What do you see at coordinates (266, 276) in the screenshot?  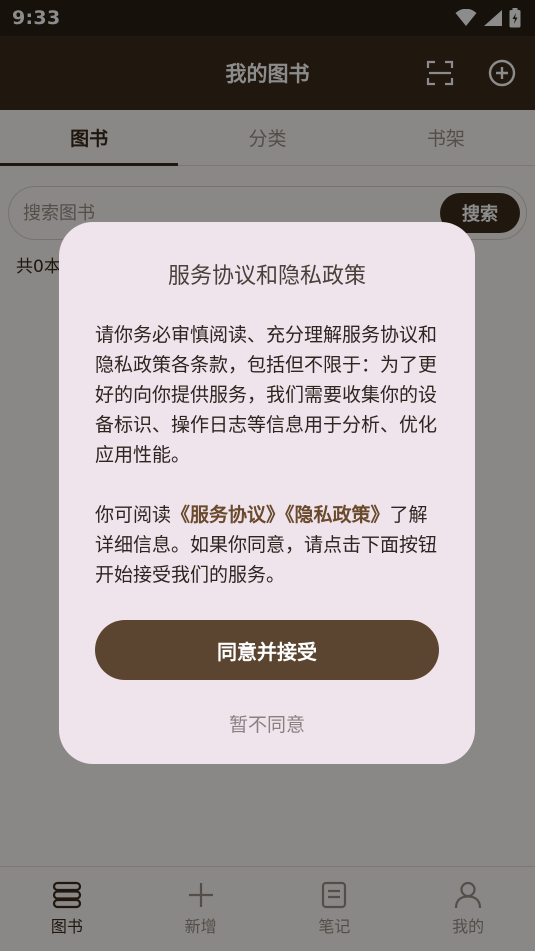 I see `dialog-title: 服务协议和隐私政策` at bounding box center [266, 276].